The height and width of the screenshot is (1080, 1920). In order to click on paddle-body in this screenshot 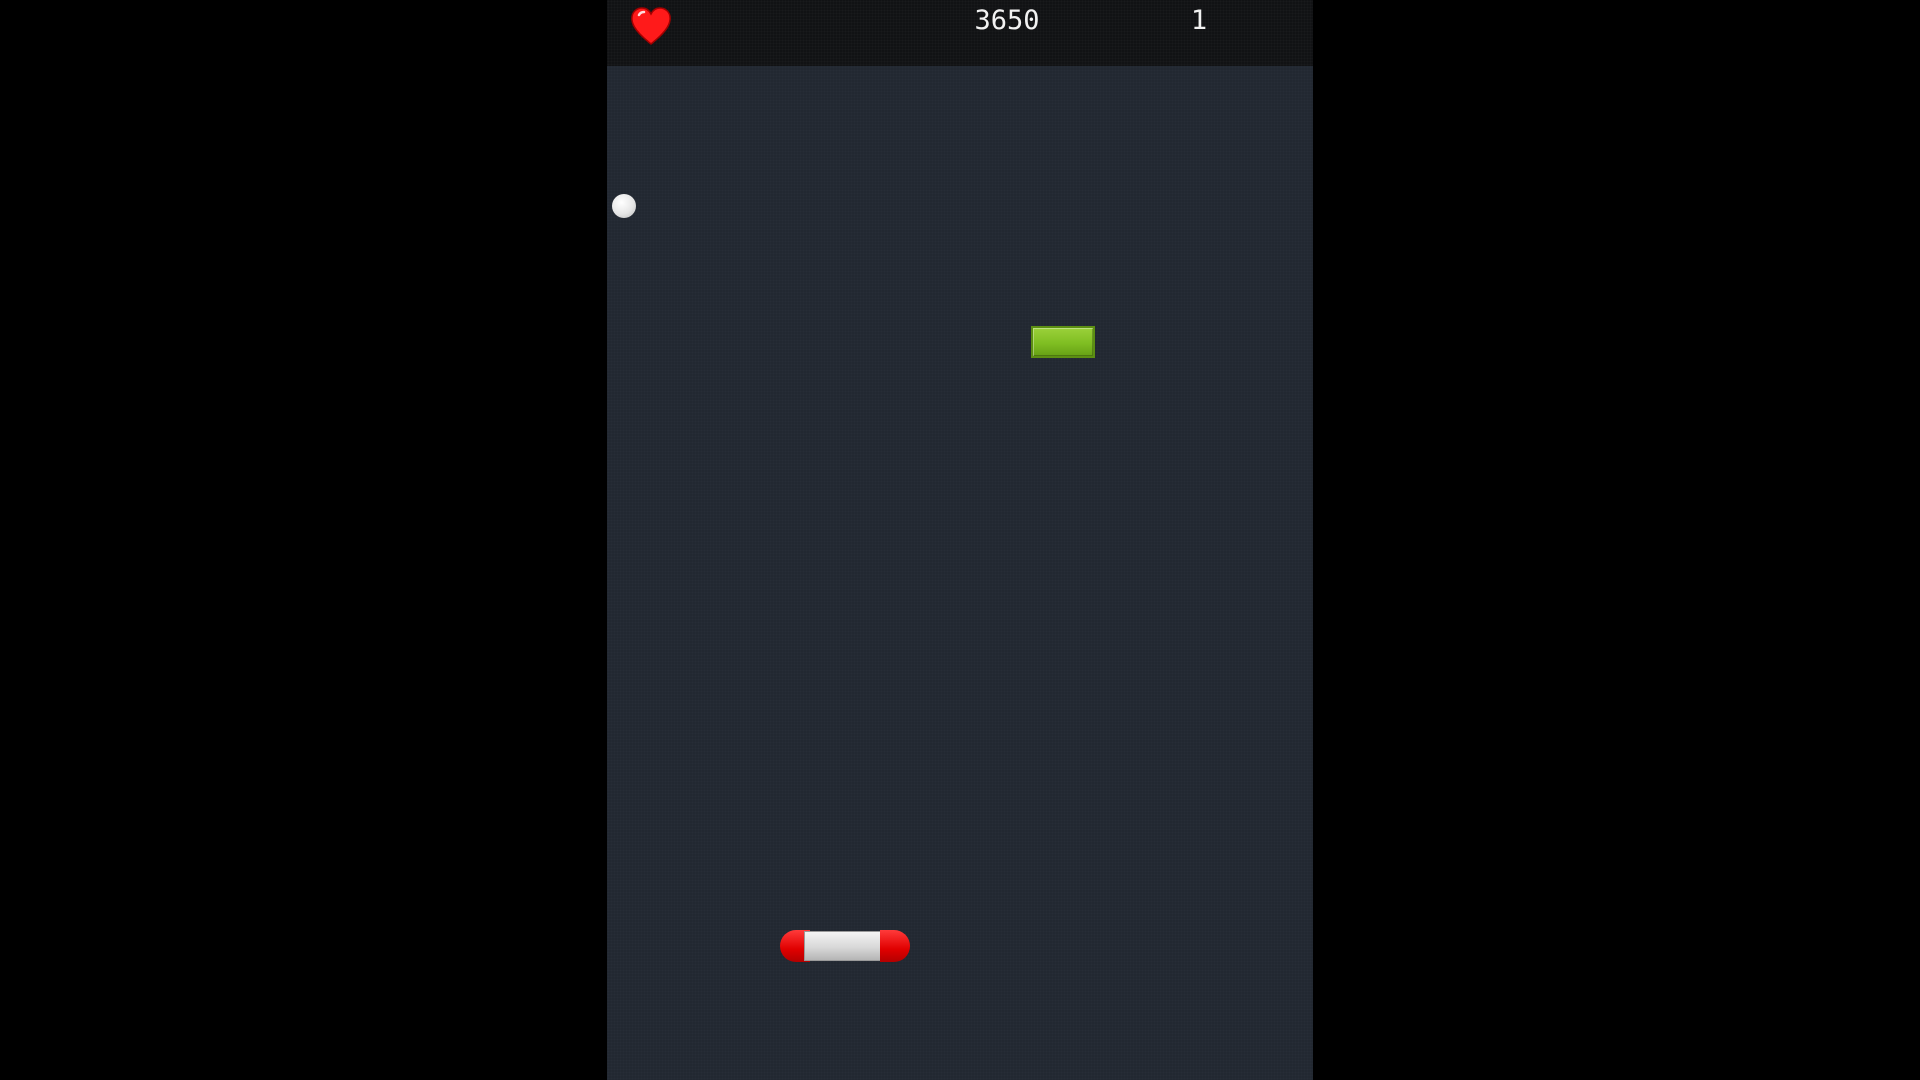, I will do `click(845, 946)`.